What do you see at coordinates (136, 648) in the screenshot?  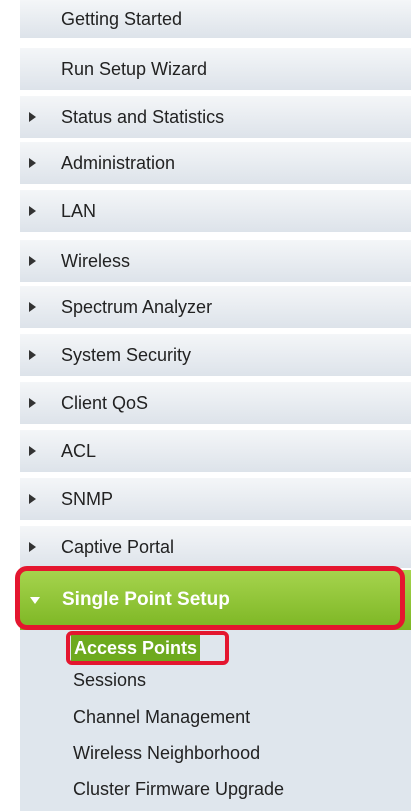 I see `submenu-item-access-points: Access Points` at bounding box center [136, 648].